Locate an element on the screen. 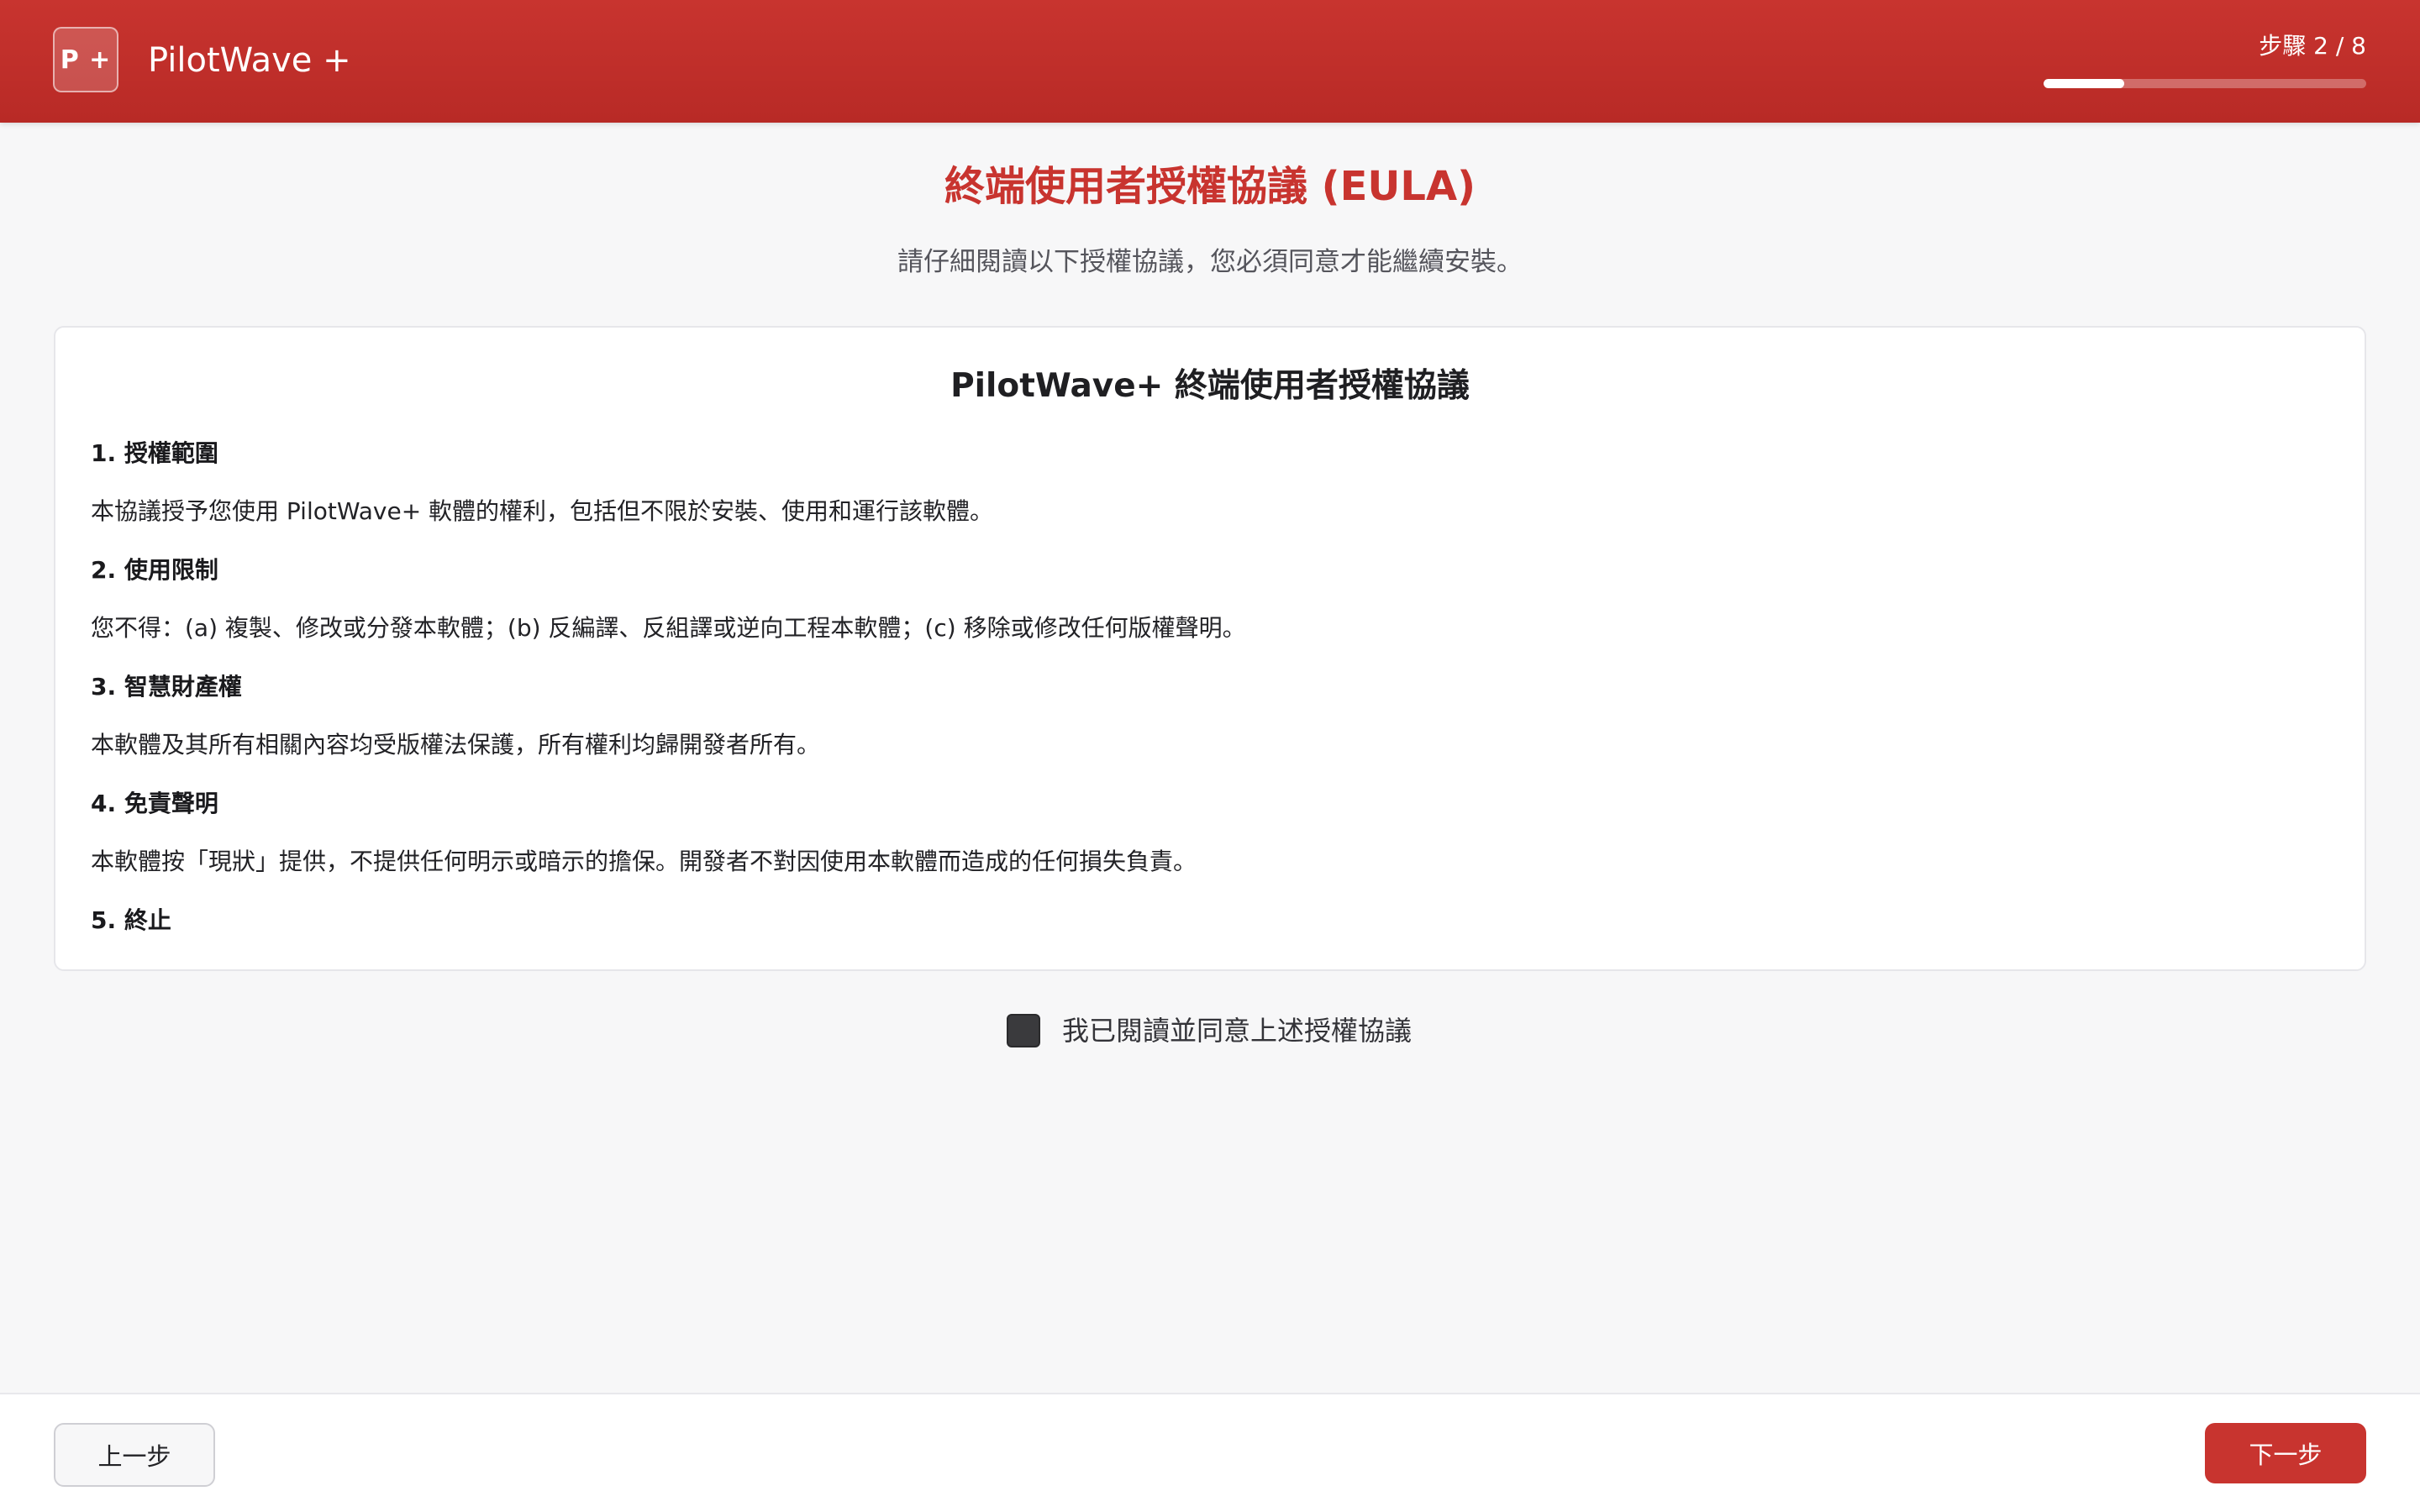 This screenshot has width=2420, height=1512. agree-checkbox-row: 我已閱讀並同意上述授權協議 is located at coordinates (1209, 1030).